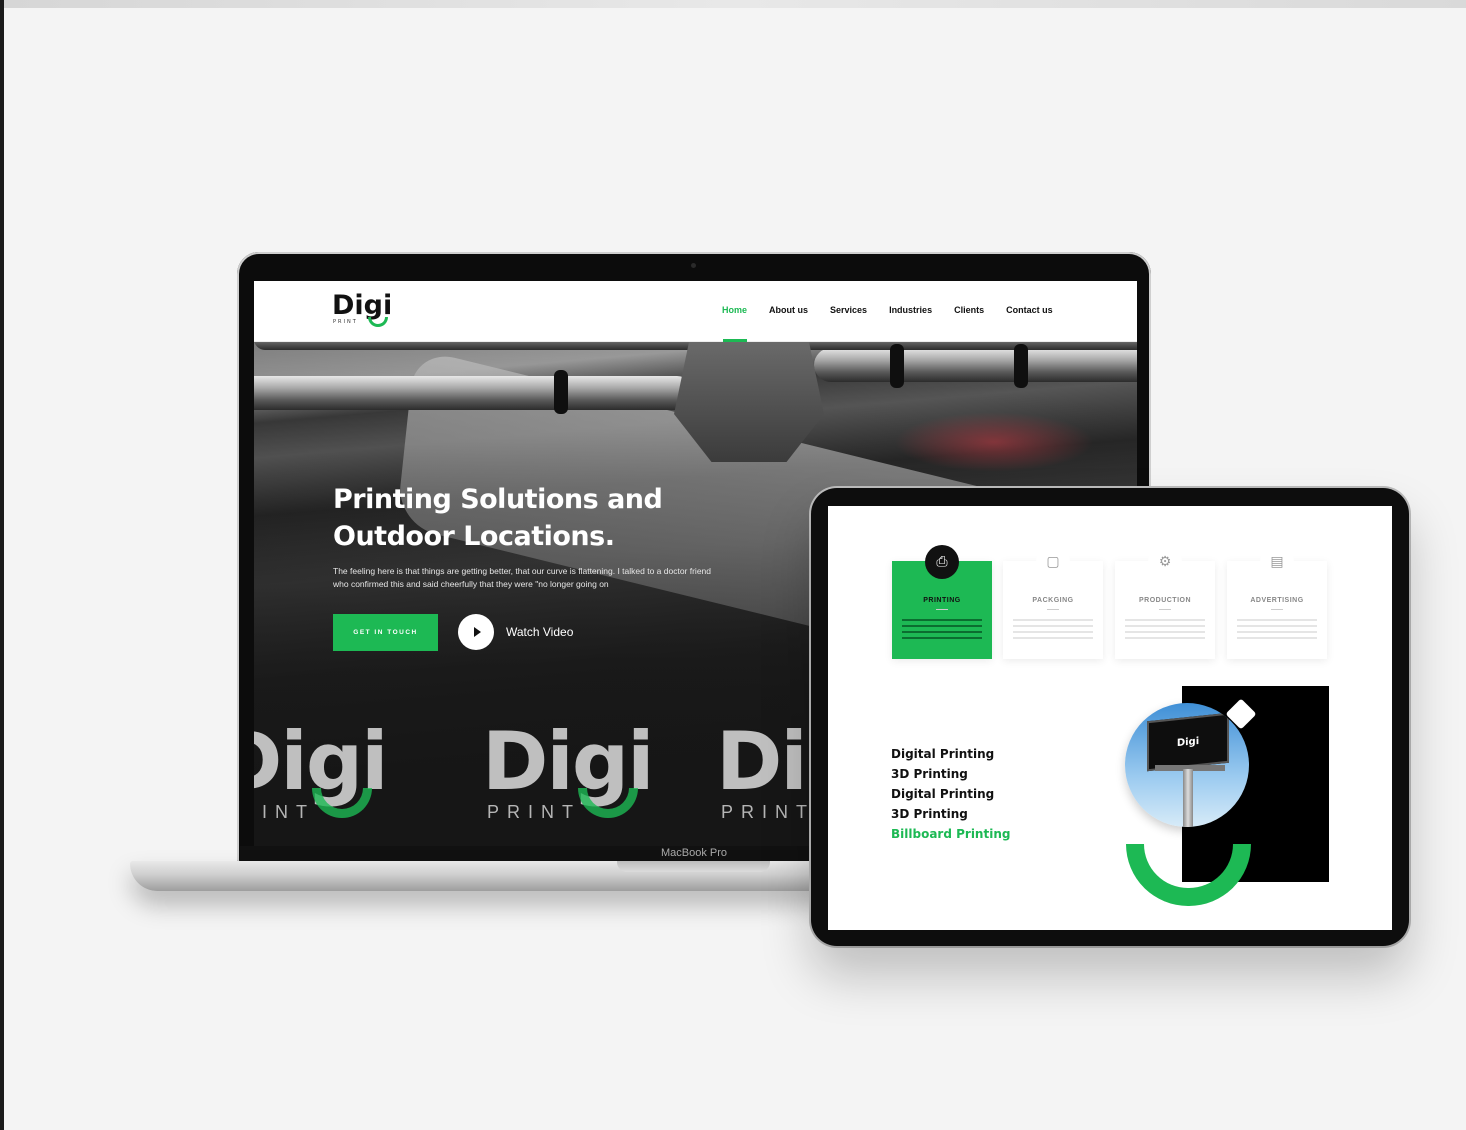 The image size is (1466, 1130). What do you see at coordinates (969, 310) in the screenshot?
I see `nav-clients: Clients` at bounding box center [969, 310].